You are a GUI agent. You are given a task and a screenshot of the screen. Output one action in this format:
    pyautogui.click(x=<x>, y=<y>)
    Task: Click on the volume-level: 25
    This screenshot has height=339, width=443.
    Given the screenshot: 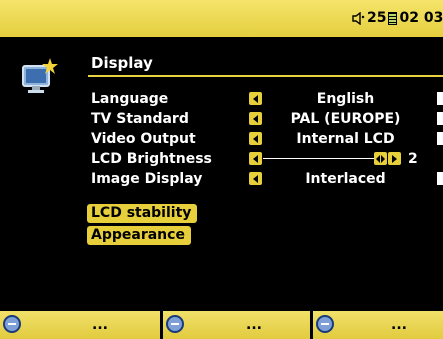 What is the action you would take?
    pyautogui.click(x=377, y=18)
    